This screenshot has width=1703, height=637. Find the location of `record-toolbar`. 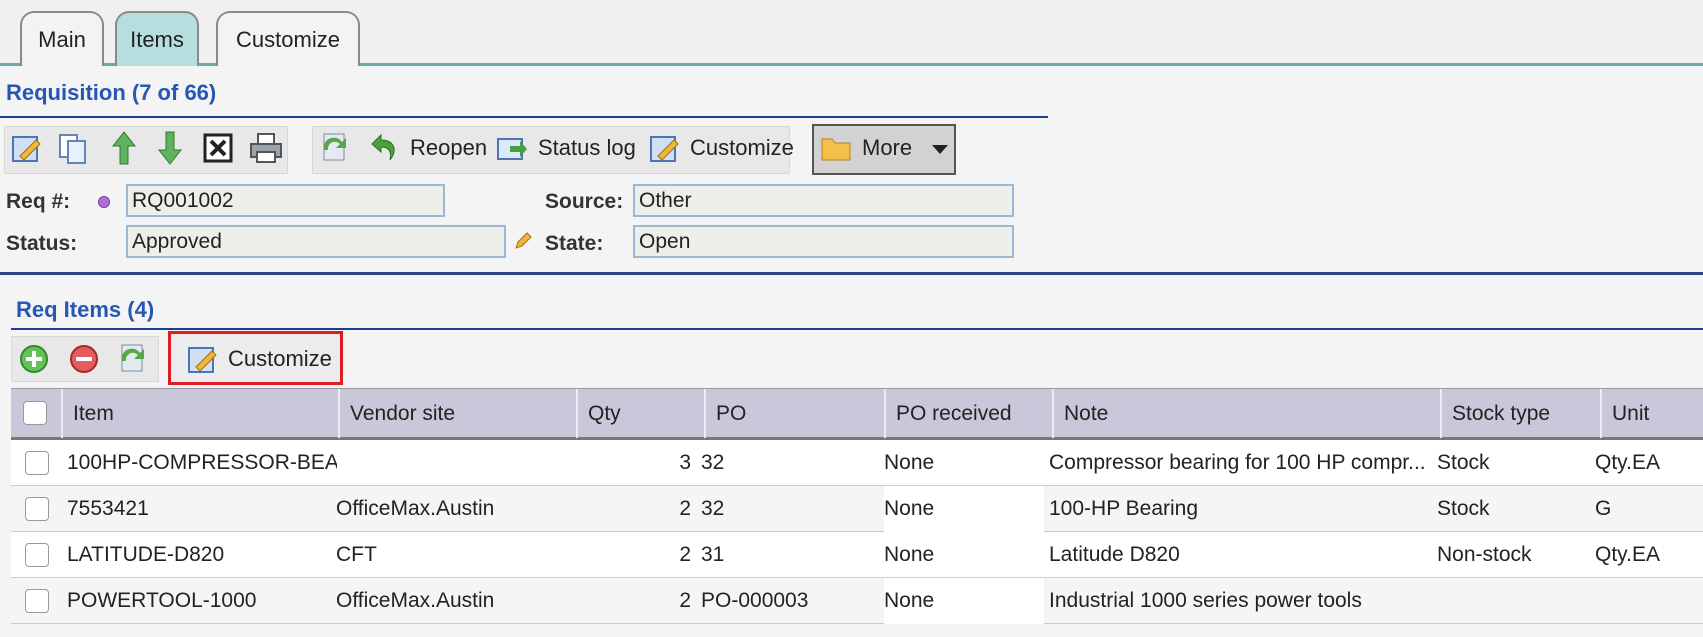

record-toolbar is located at coordinates (146, 150).